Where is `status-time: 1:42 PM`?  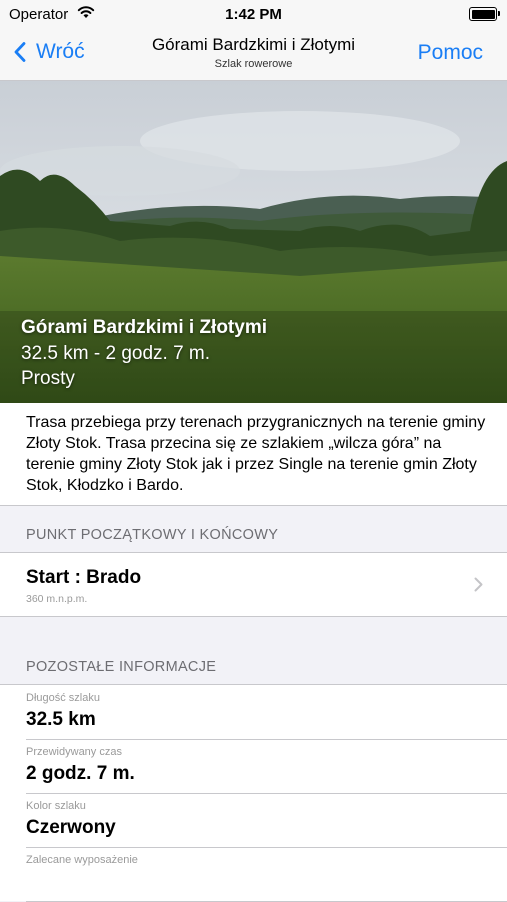
status-time: 1:42 PM is located at coordinates (253, 14).